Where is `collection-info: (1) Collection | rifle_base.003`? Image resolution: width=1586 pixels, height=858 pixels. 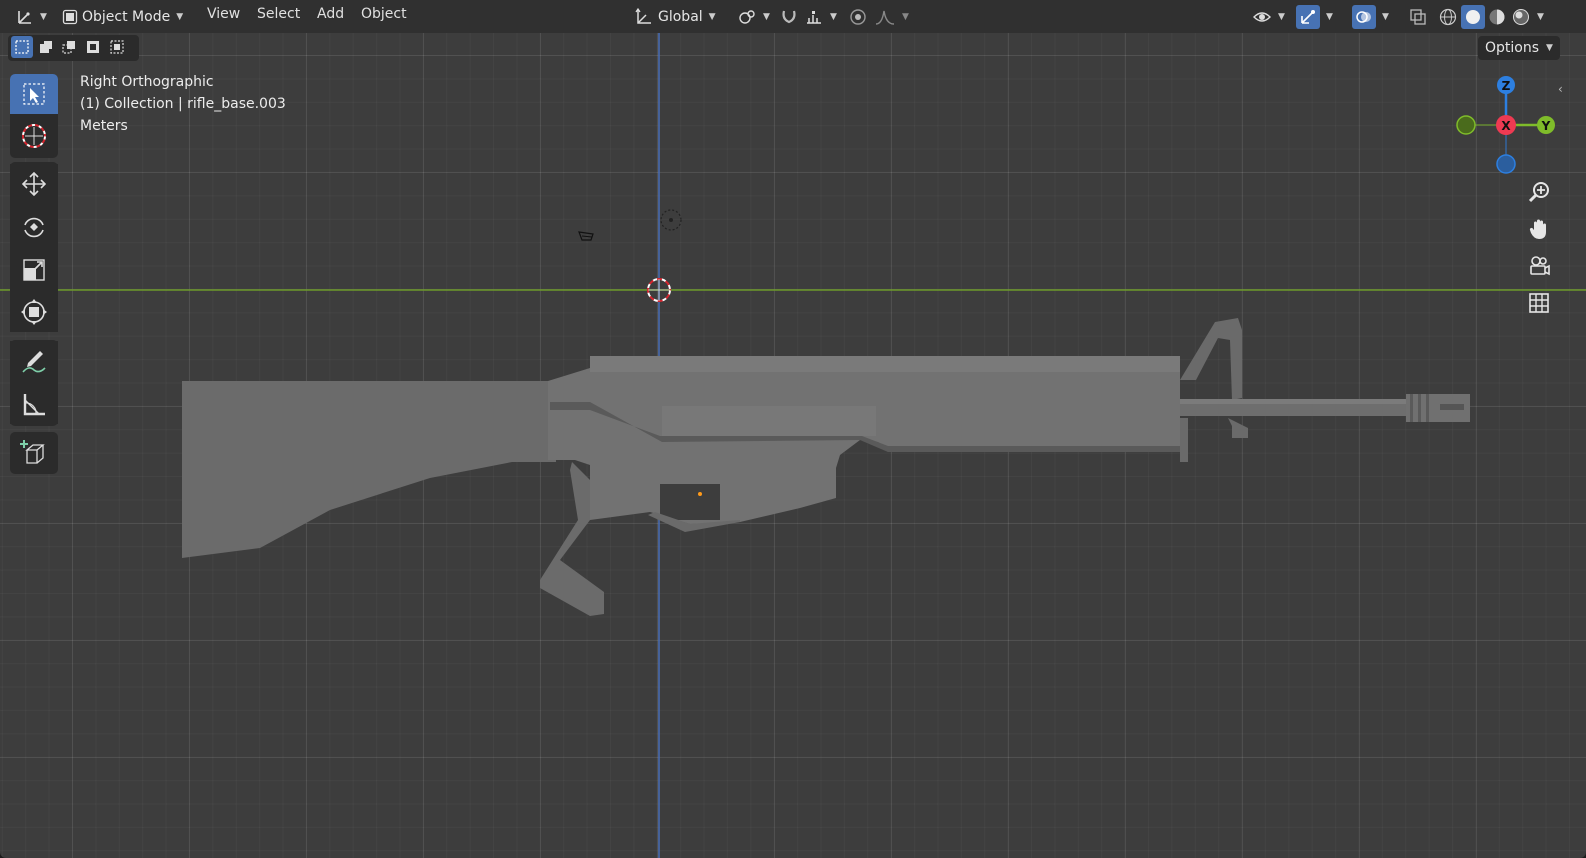
collection-info: (1) Collection | rifle_base.003 is located at coordinates (183, 104).